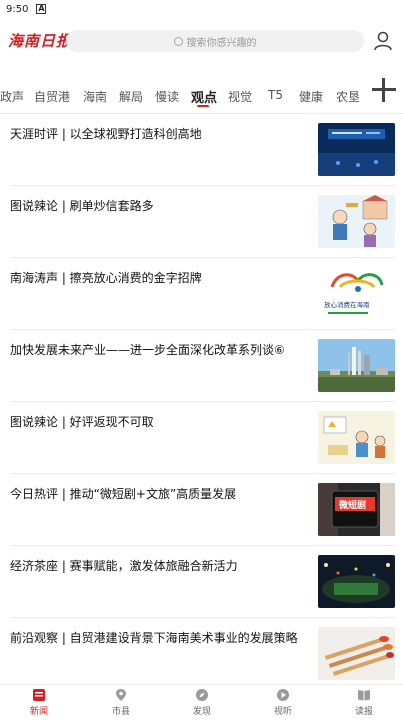  What do you see at coordinates (121, 702) in the screenshot?
I see `nav-city: 市县` at bounding box center [121, 702].